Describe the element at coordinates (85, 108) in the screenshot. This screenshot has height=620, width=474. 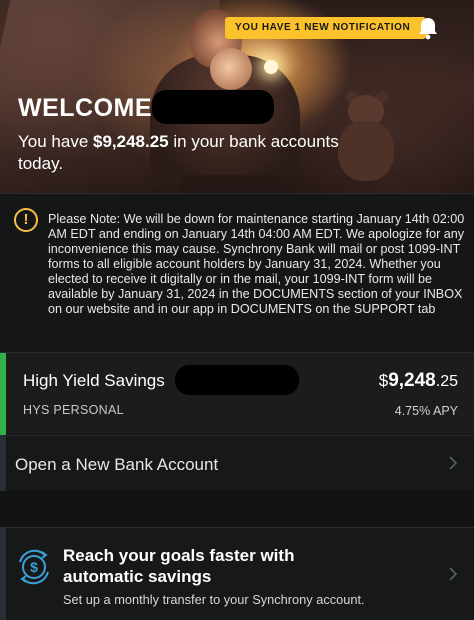
I see `welcome-heading: WELCOME` at that location.